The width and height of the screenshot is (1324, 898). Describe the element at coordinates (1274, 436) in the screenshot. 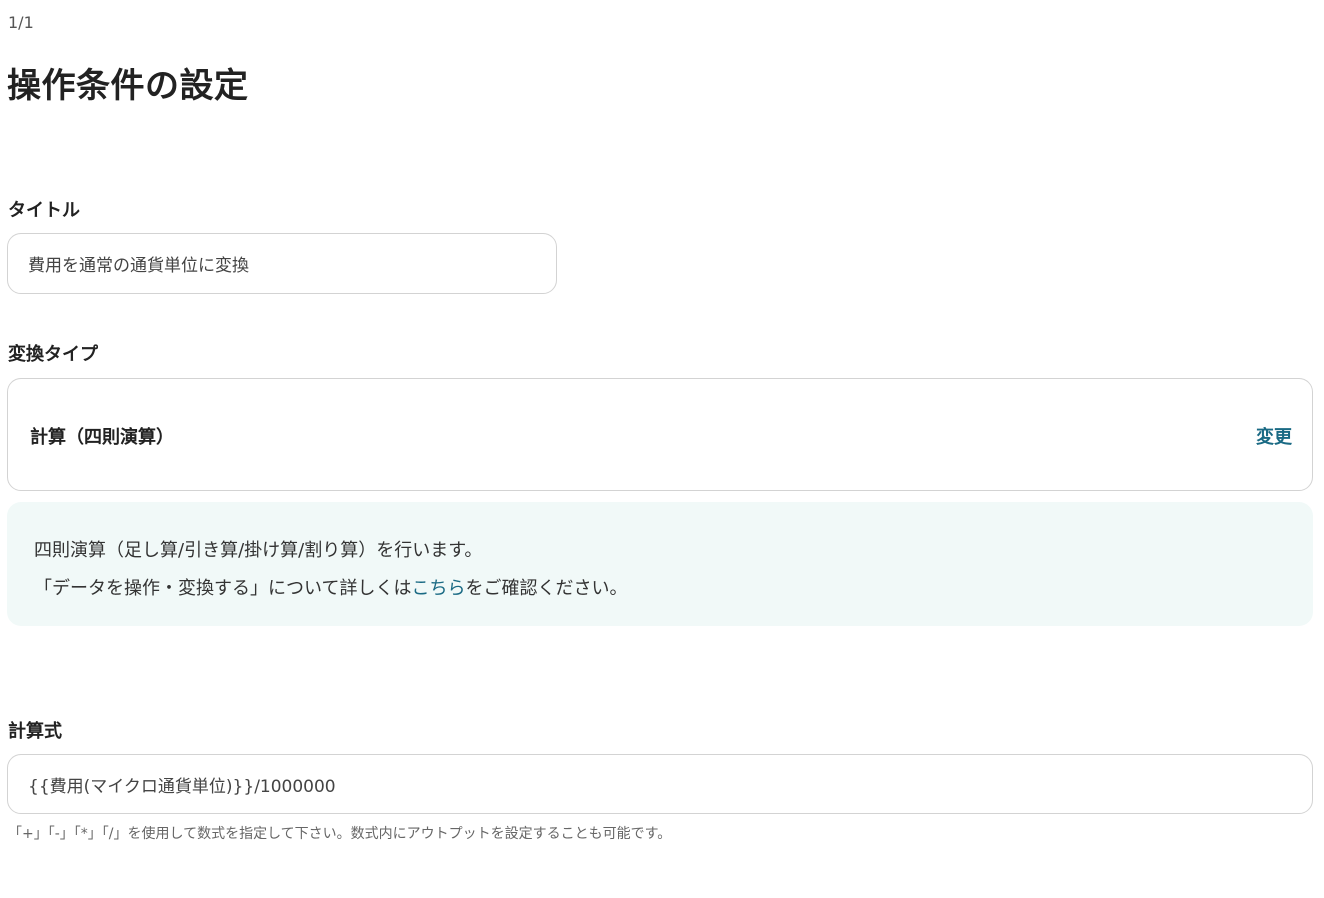

I see `change-conversion-type-link: 変更` at that location.